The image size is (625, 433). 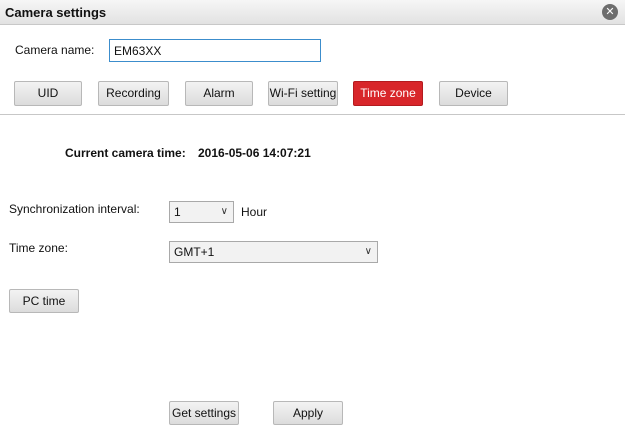 What do you see at coordinates (215, 50) in the screenshot?
I see `camera-name-input` at bounding box center [215, 50].